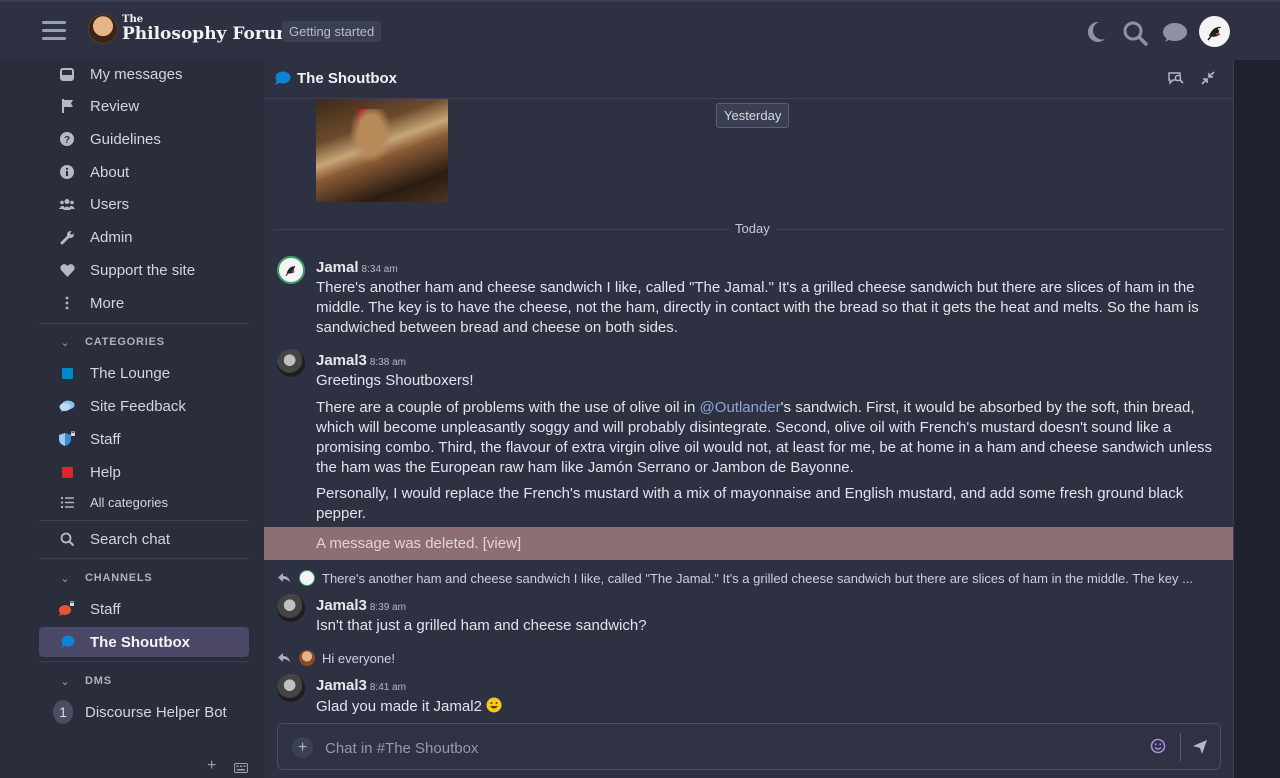  What do you see at coordinates (748, 543) in the screenshot?
I see `deleted-message-banner: A message was deleted. [view]` at bounding box center [748, 543].